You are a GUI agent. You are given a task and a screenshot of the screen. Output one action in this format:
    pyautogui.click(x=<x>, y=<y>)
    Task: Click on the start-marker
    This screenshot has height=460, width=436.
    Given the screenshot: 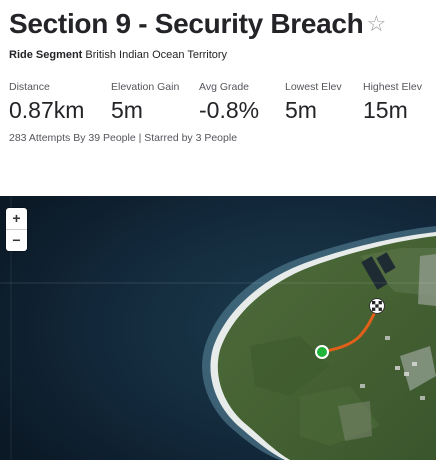 What is the action you would take?
    pyautogui.click(x=322, y=352)
    